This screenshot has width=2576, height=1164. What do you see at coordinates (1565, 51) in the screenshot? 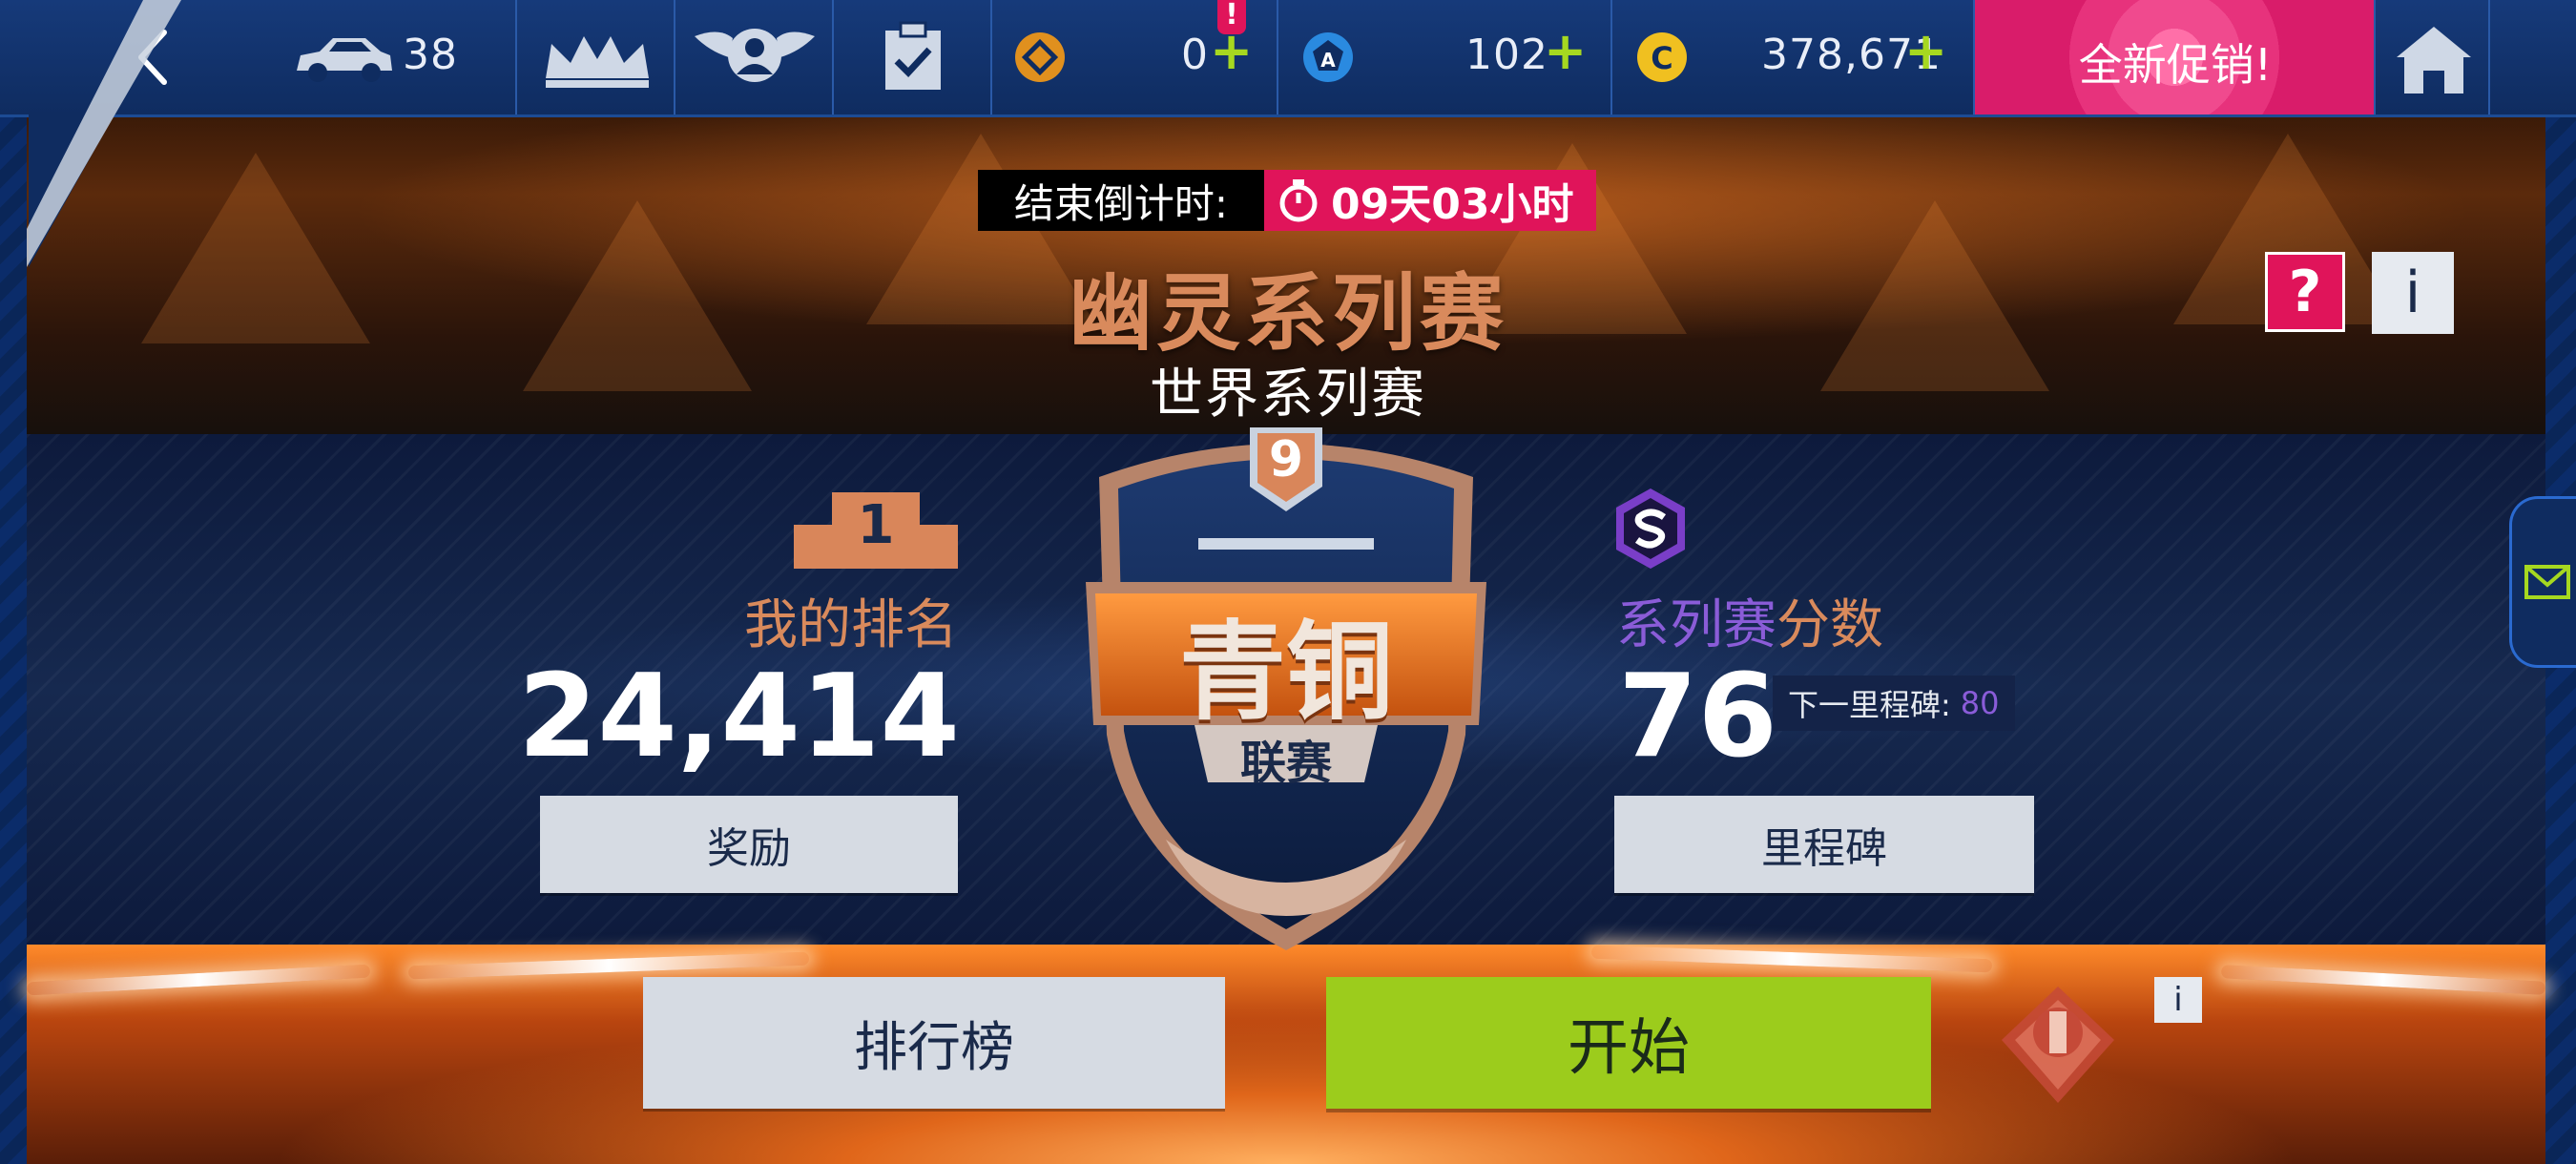
I see `blueprint-add-button: +` at bounding box center [1565, 51].